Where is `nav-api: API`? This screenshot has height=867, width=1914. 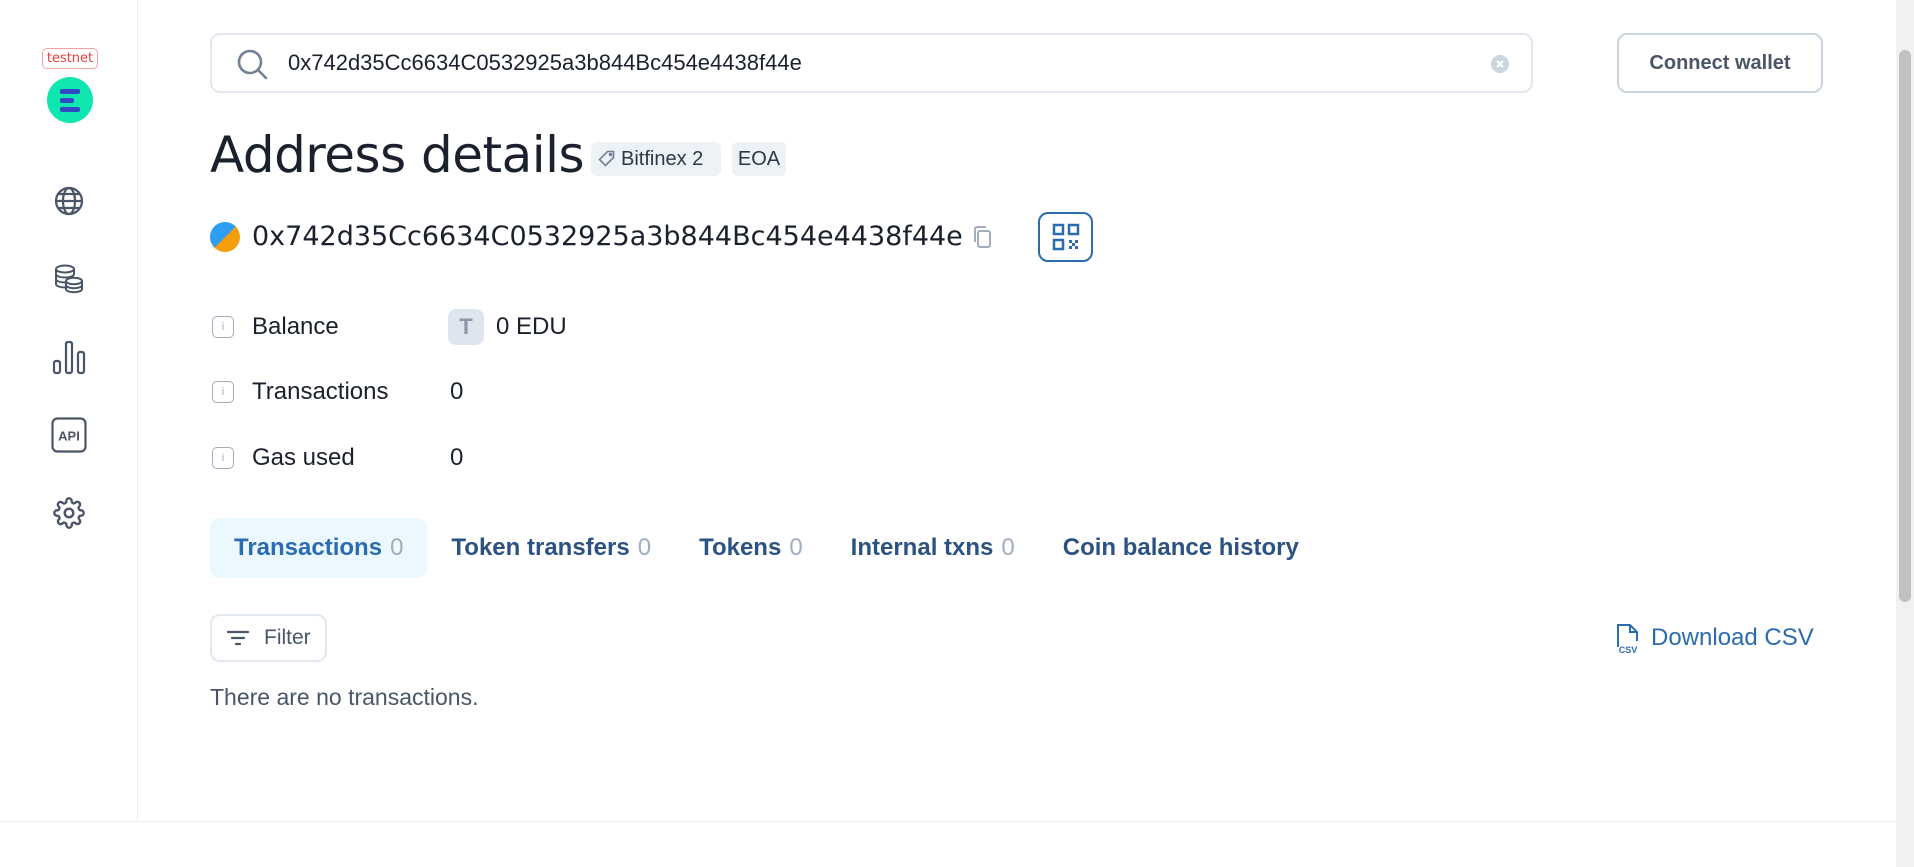
nav-api: API is located at coordinates (69, 435).